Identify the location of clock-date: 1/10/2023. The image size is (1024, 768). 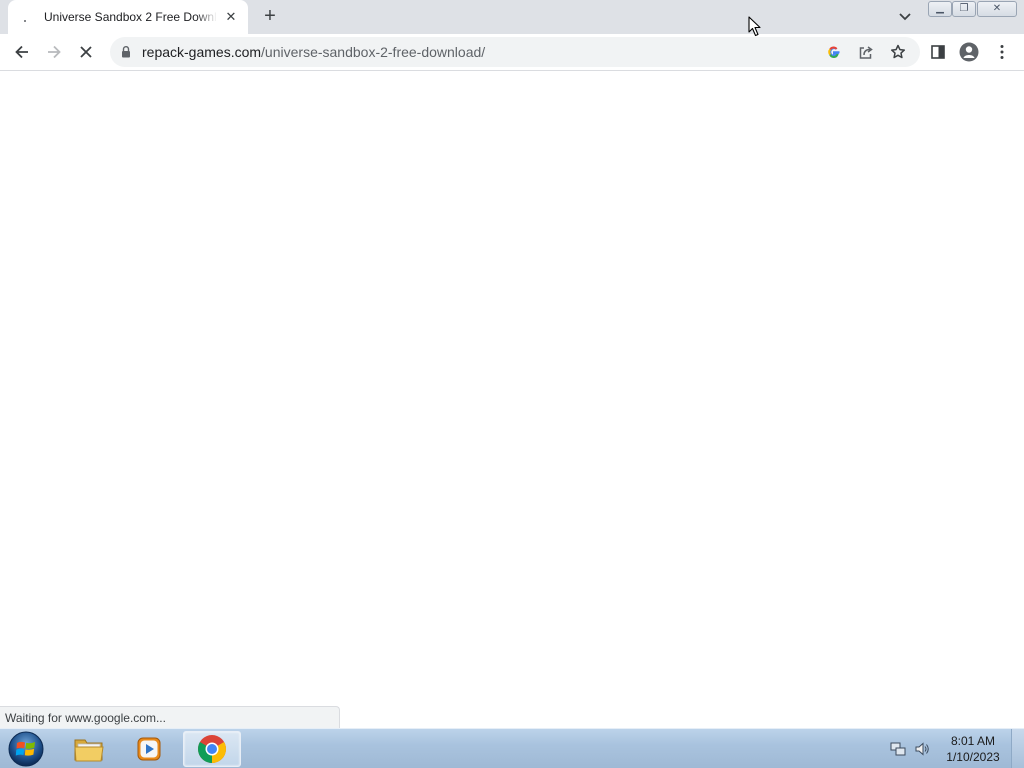
(973, 757).